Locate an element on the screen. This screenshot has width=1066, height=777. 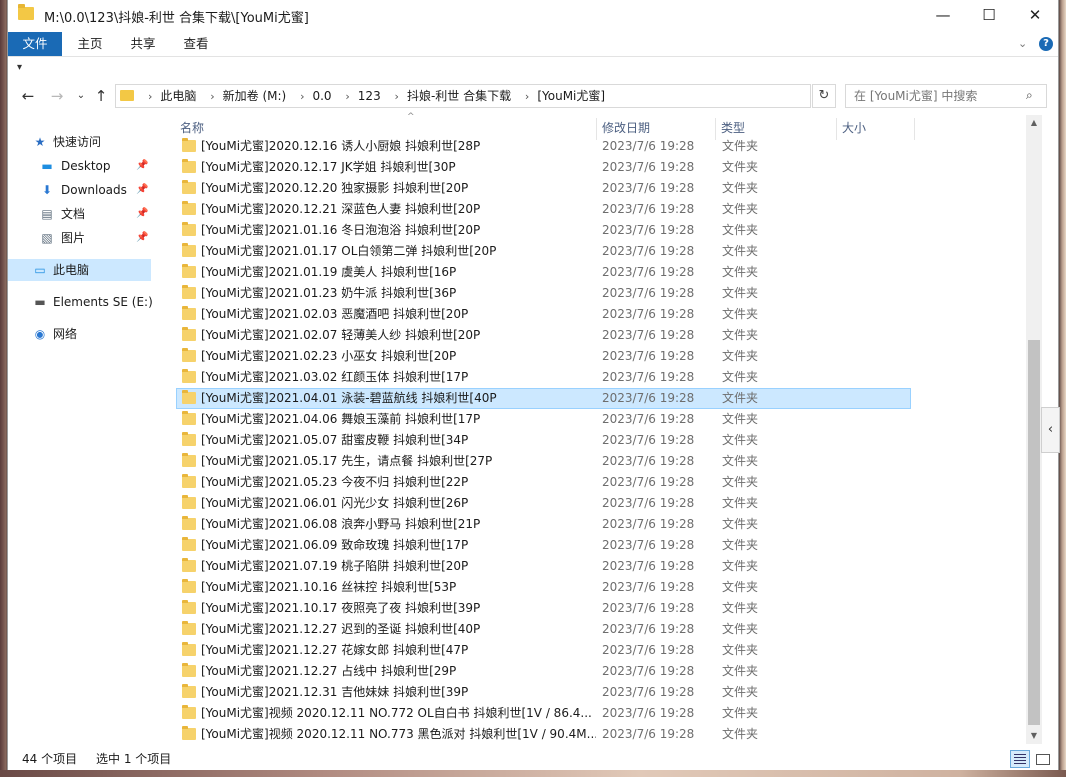
sidebar-item-network: ◉ 网络 is located at coordinates (79, 334).